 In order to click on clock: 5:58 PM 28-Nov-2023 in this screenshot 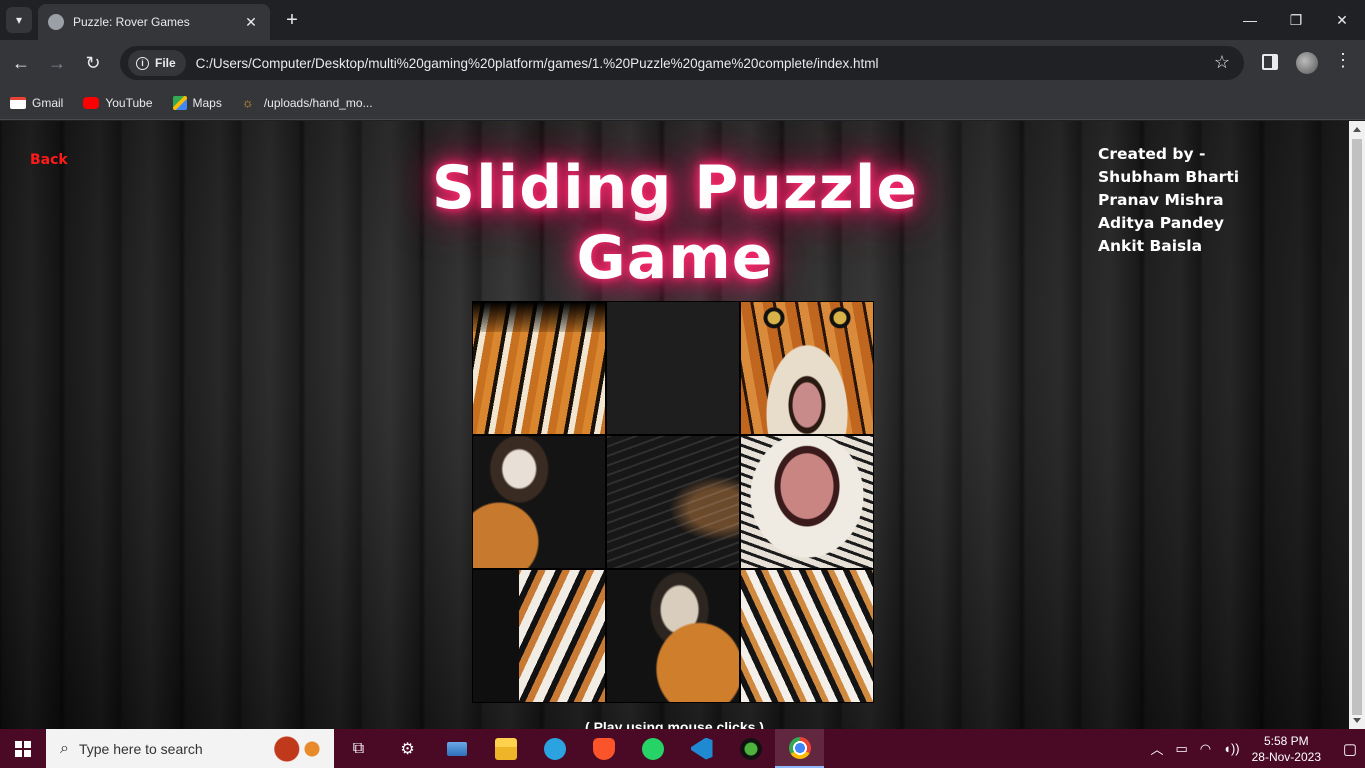, I will do `click(1286, 749)`.